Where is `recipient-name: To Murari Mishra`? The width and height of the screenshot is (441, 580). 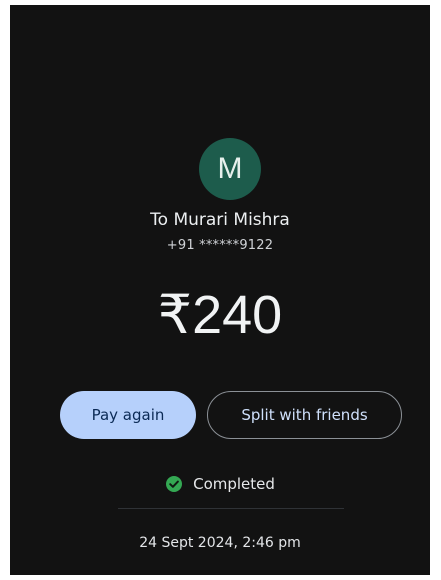 recipient-name: To Murari Mishra is located at coordinates (220, 220).